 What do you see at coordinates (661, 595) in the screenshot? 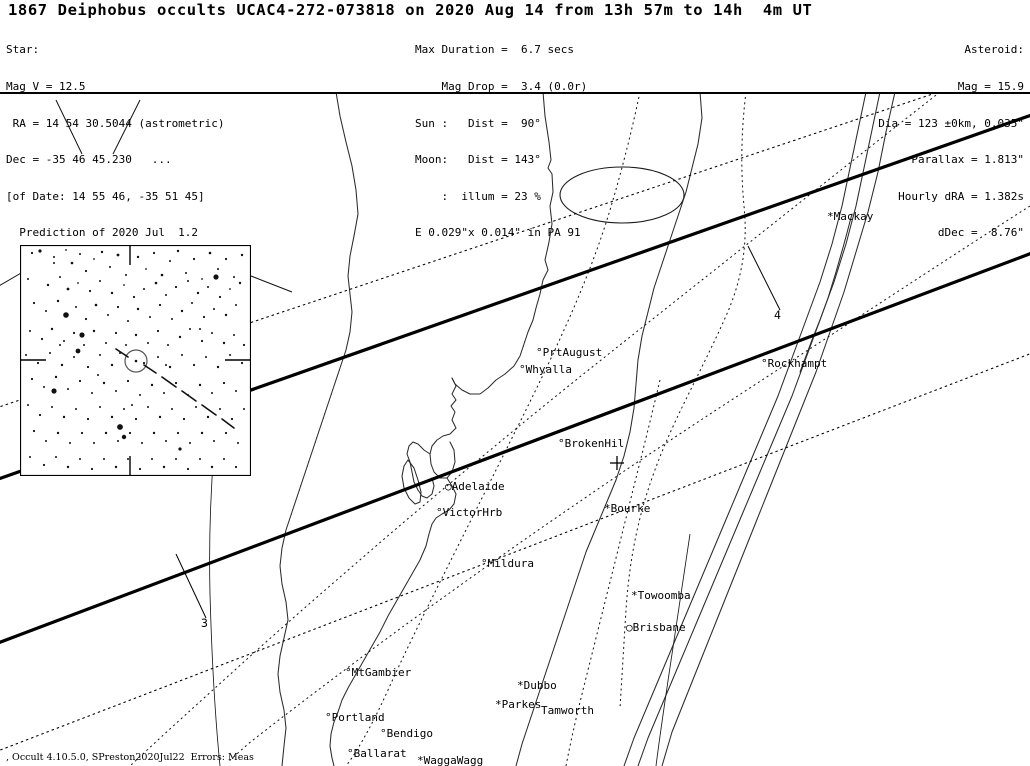
I see `place-label-towoomba: *Towoomba` at bounding box center [661, 595].